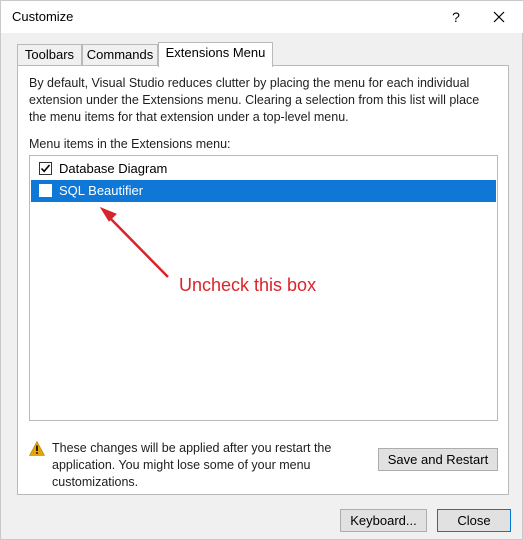 The width and height of the screenshot is (523, 540). I want to click on checkmark-icon, so click(45, 168).